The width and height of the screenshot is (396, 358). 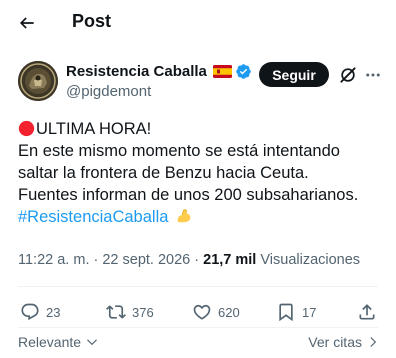 I want to click on share-icon, so click(x=367, y=312).